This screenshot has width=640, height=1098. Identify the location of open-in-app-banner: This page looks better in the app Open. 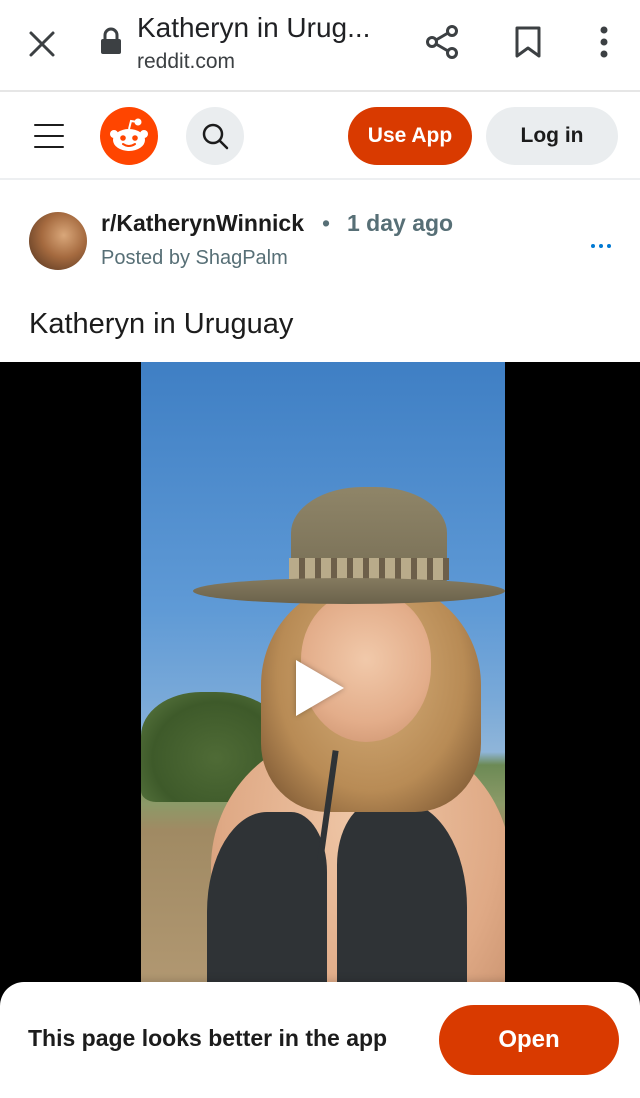
(320, 1040).